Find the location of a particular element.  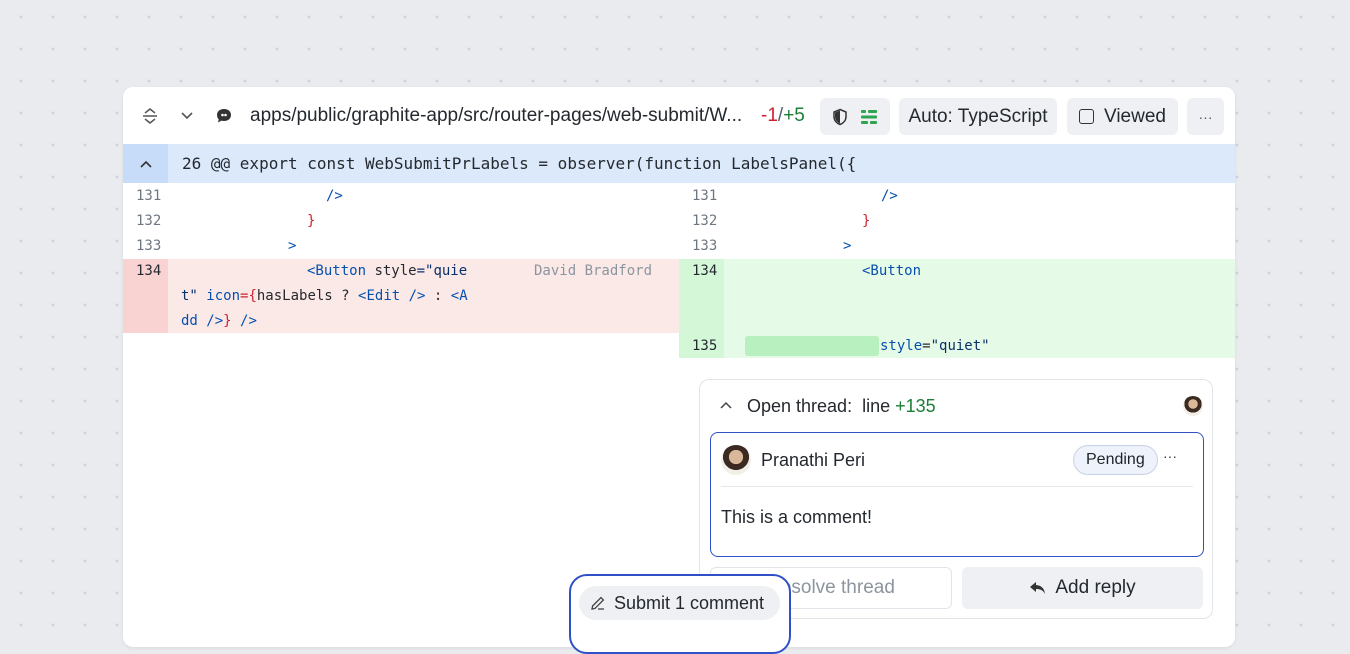

left-line-number: 132 is located at coordinates (148, 221).